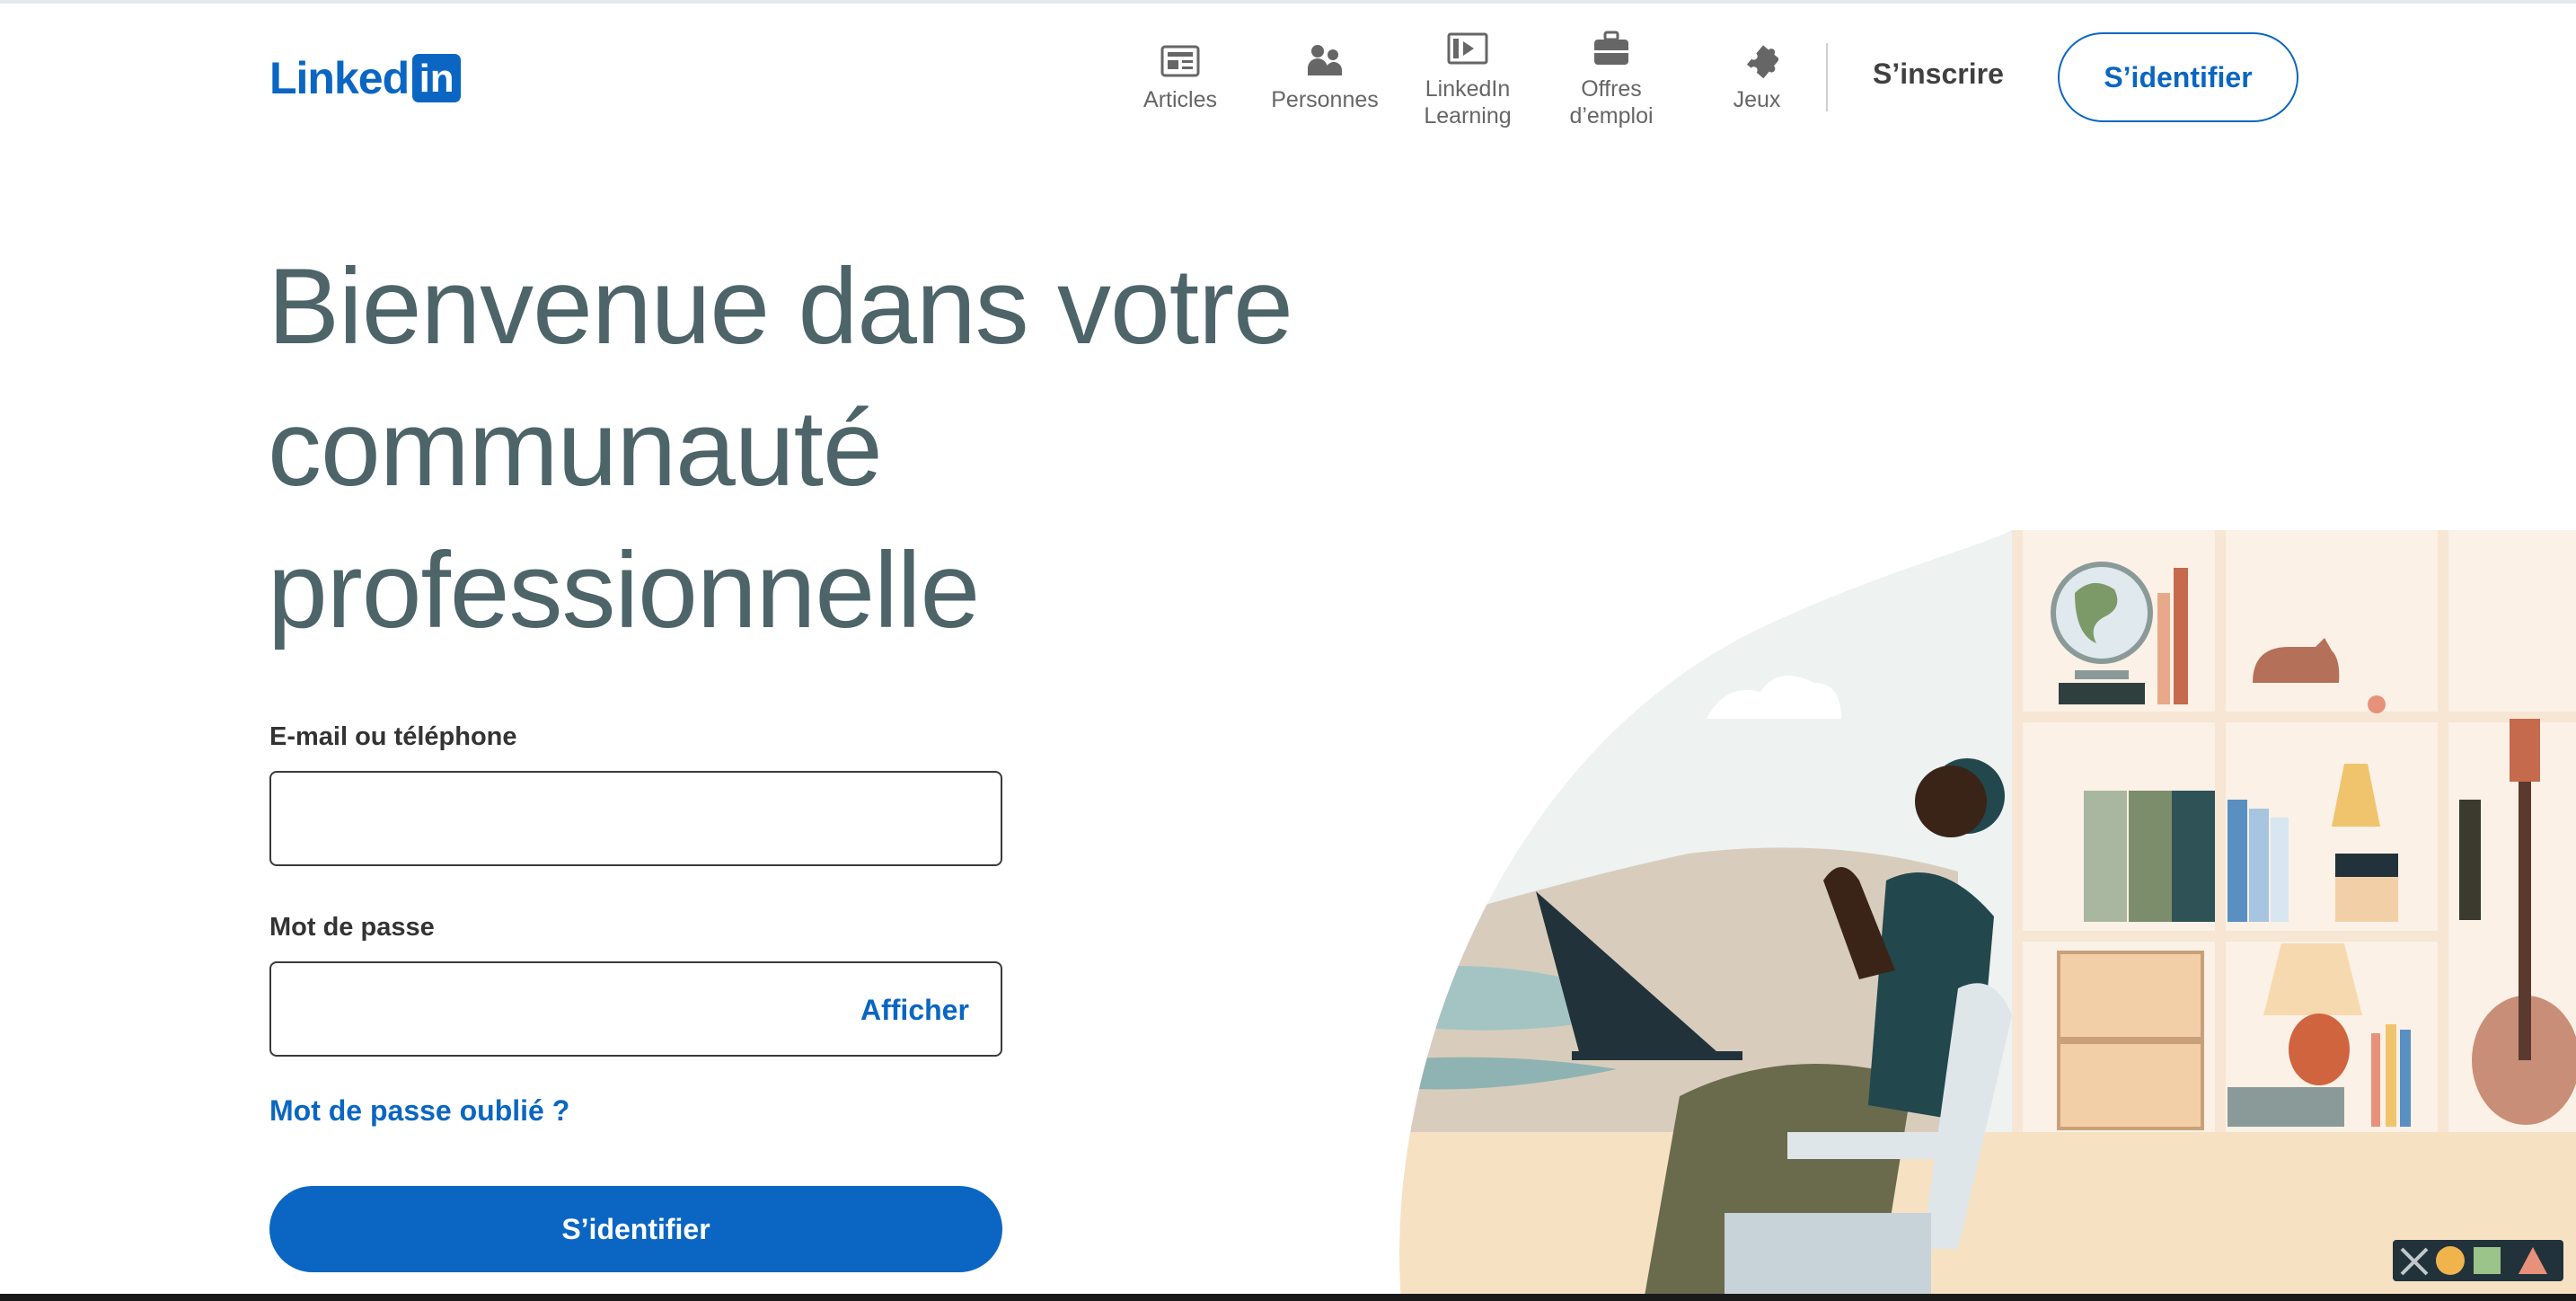 The image size is (2576, 1301). I want to click on puzzle-icon, so click(1762, 62).